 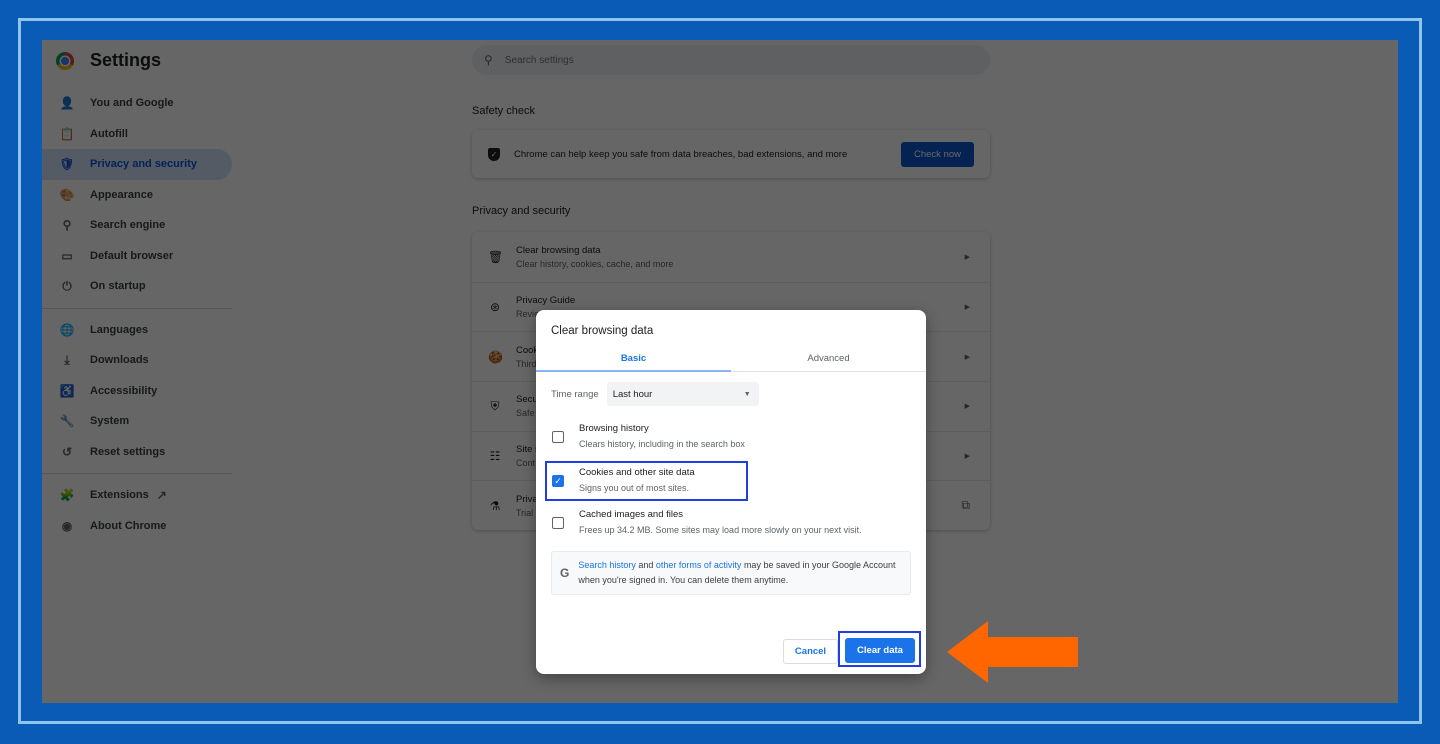 I want to click on cached-images-checkbox, so click(x=558, y=523).